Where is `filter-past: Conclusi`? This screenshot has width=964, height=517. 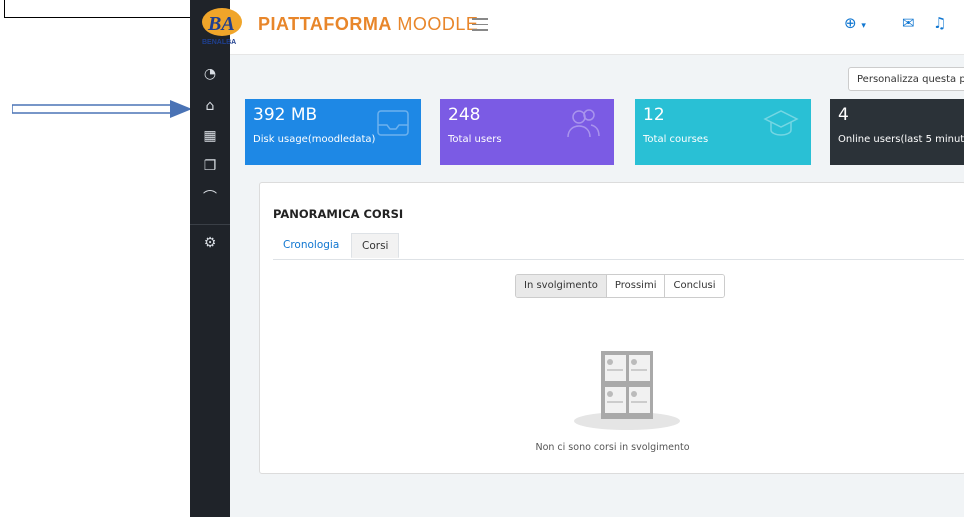
filter-past: Conclusi is located at coordinates (694, 286).